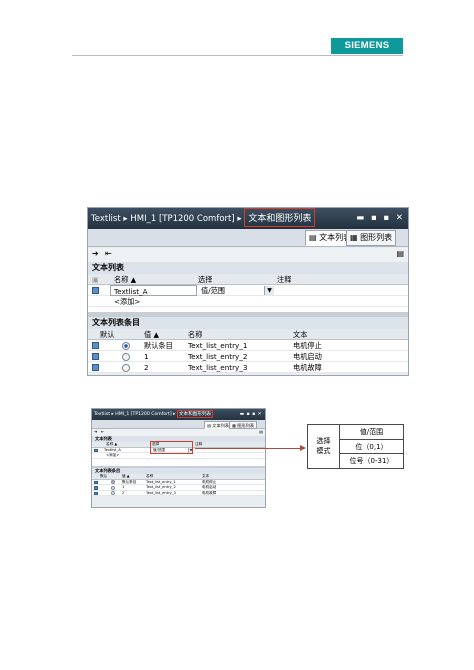 This screenshot has width=474, height=670. What do you see at coordinates (151, 334) in the screenshot?
I see `column-value-header: 值 ▲` at bounding box center [151, 334].